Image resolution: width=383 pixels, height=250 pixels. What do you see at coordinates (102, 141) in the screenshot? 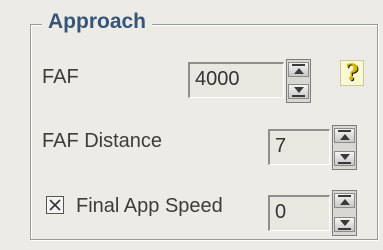
I see `faf-distance-label: FAF Distance` at bounding box center [102, 141].